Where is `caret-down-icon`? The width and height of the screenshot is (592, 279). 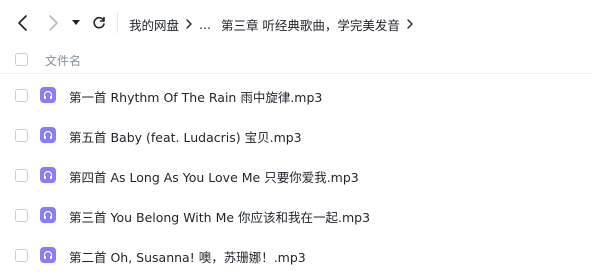 caret-down-icon is located at coordinates (76, 22).